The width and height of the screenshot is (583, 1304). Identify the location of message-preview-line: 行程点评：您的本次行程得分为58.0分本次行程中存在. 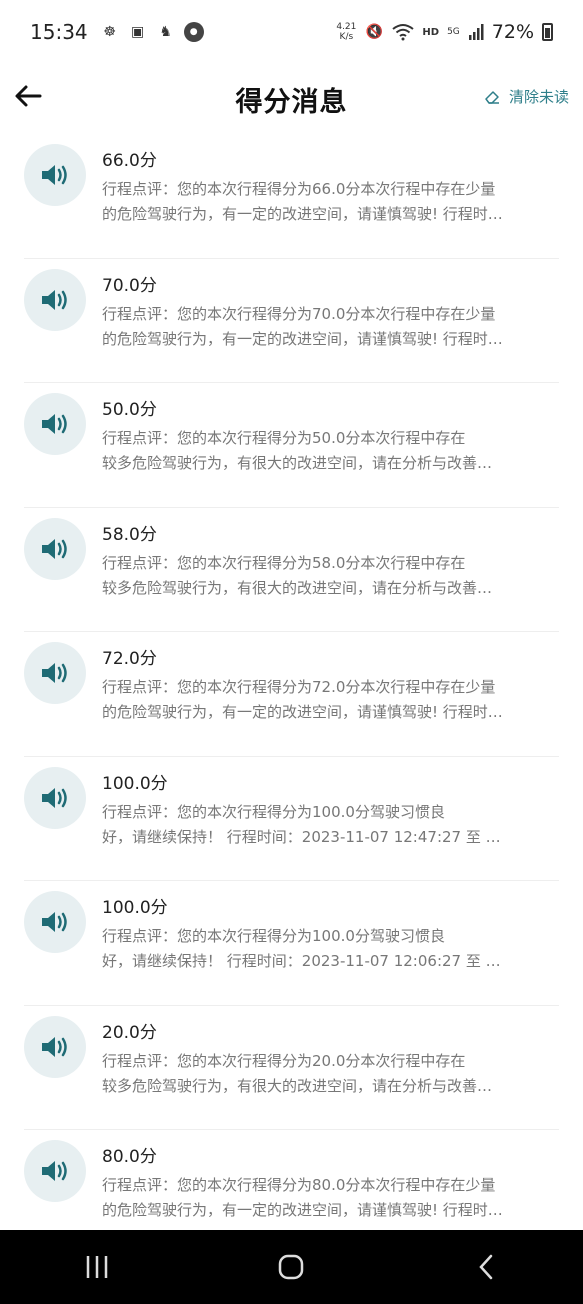
(284, 562).